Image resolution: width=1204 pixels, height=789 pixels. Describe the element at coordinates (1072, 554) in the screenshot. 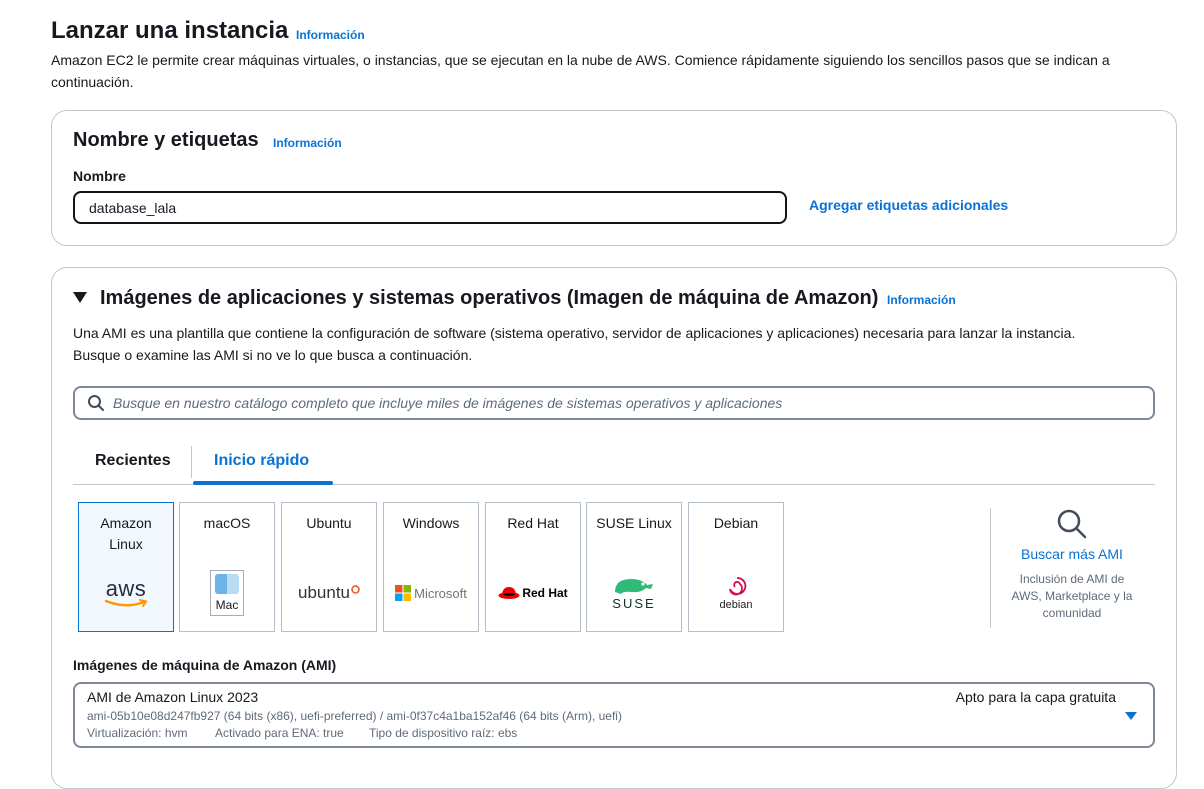

I see `browse-more-label: Buscar más AMI` at that location.